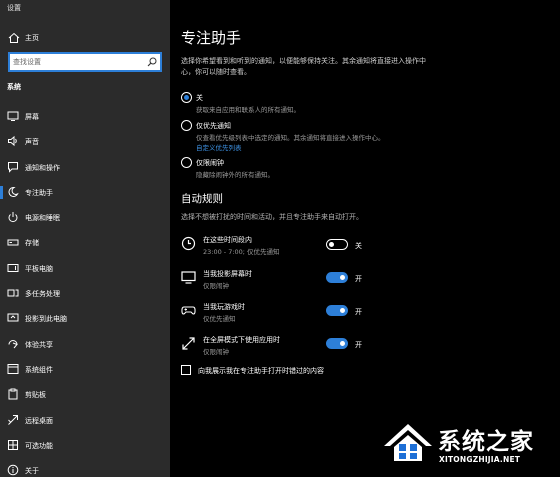 The height and width of the screenshot is (477, 560). What do you see at coordinates (281, 313) in the screenshot?
I see `rule-playing-game: 当我玩游戏时 仅优先通知` at bounding box center [281, 313].